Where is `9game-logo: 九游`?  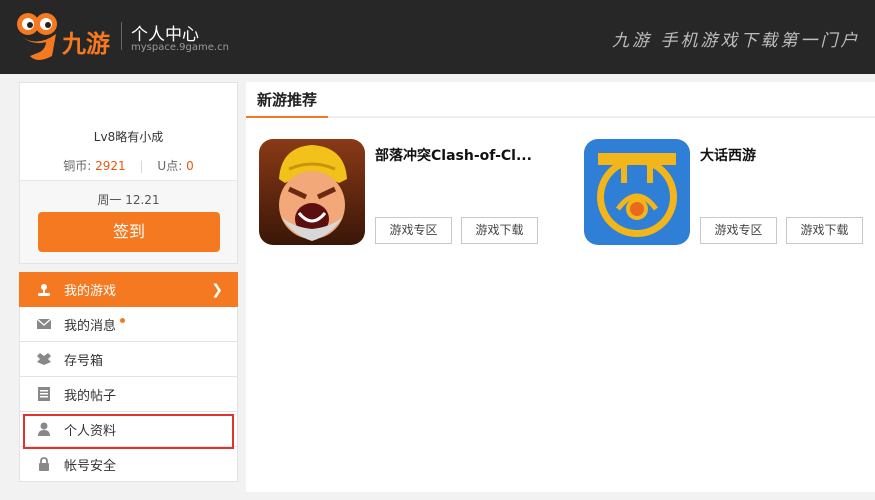
9game-logo: 九游 is located at coordinates (64, 36).